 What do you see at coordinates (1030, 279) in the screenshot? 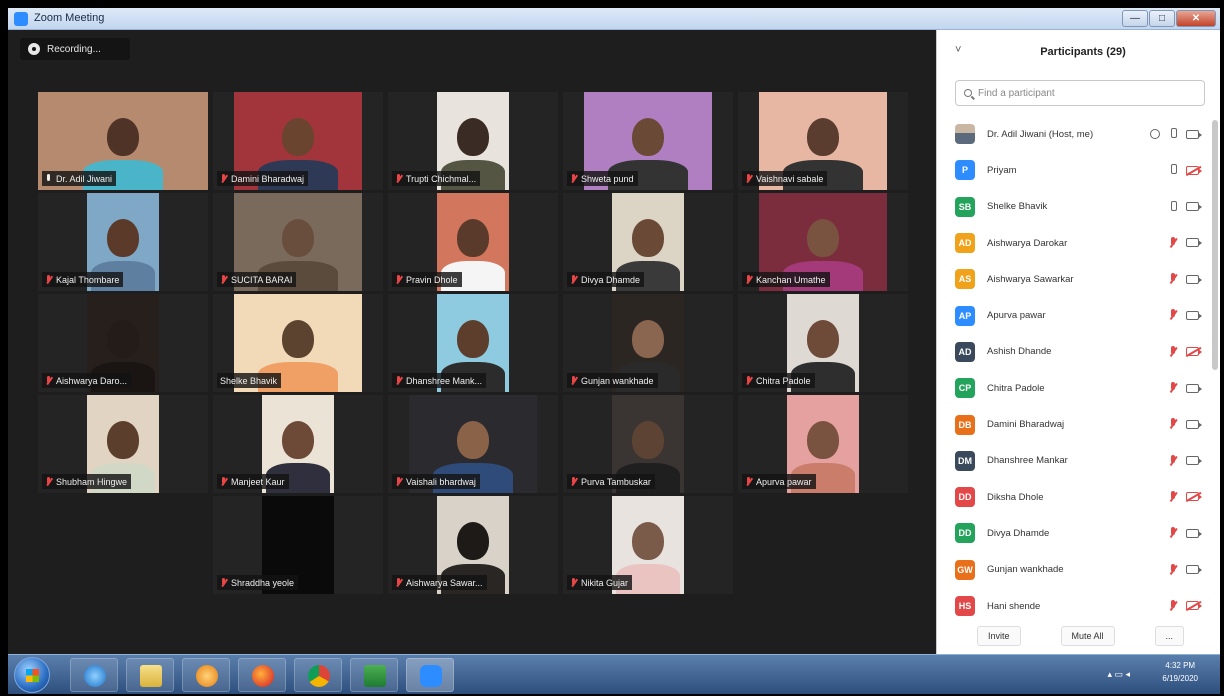
I see `participant-name: Aishwarya Sawarkar` at bounding box center [1030, 279].